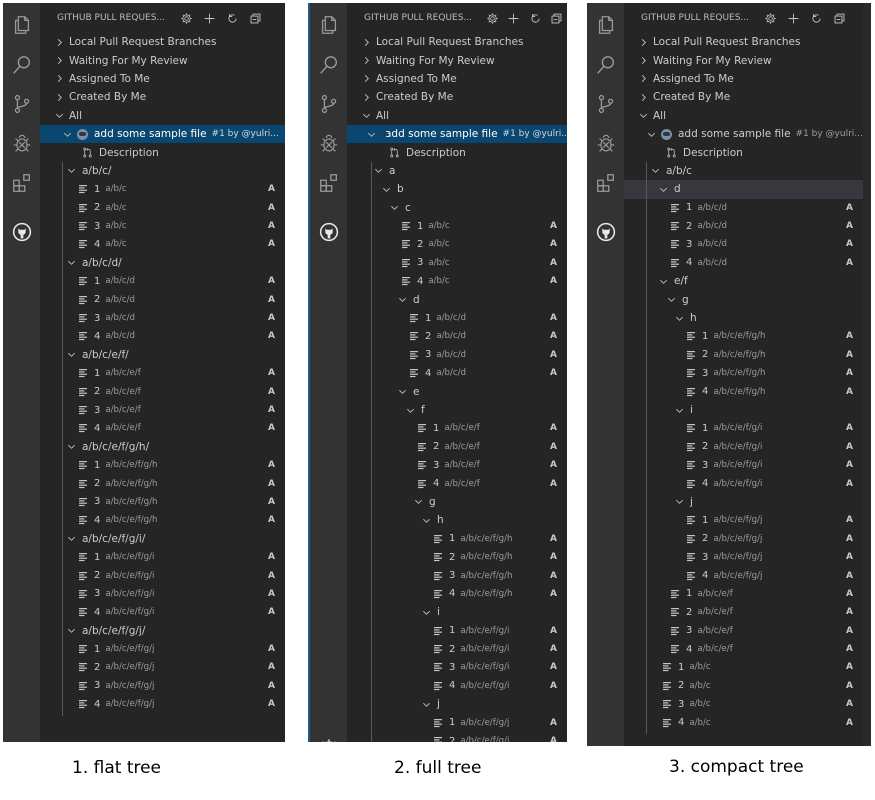 Image resolution: width=875 pixels, height=800 pixels. Describe the element at coordinates (457, 410) in the screenshot. I see `folder-item: f` at that location.